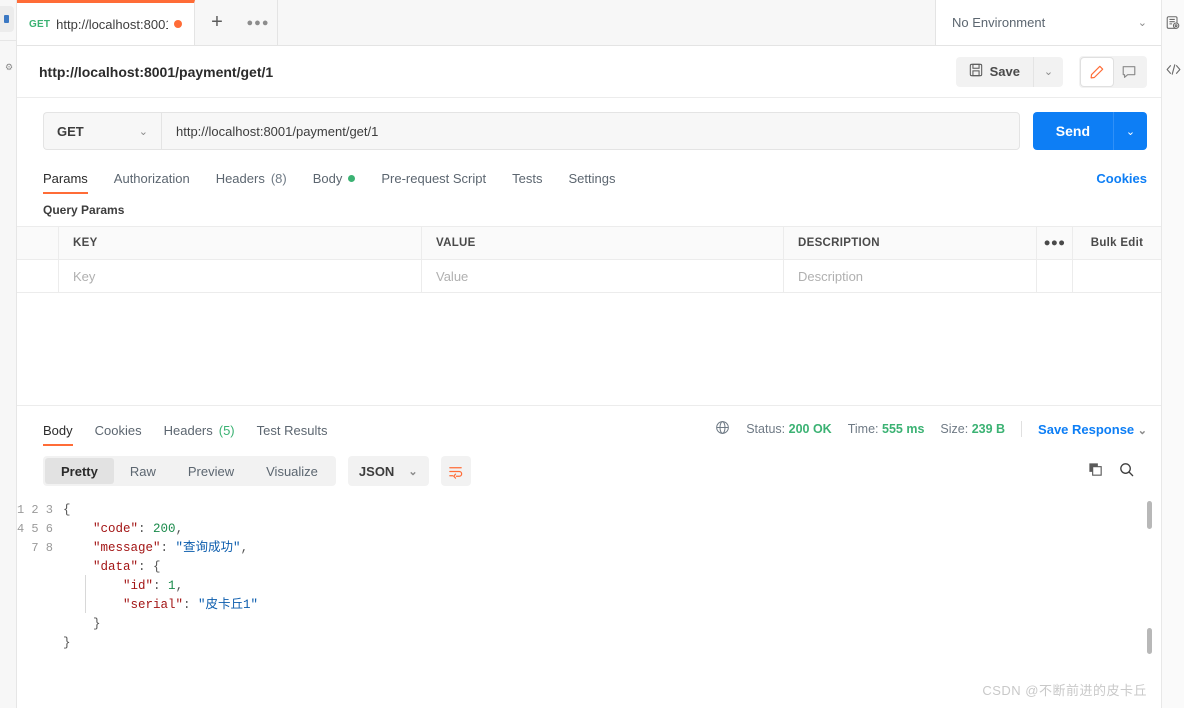 This screenshot has height=708, width=1184. What do you see at coordinates (1129, 72) in the screenshot?
I see `comment-icon` at bounding box center [1129, 72].